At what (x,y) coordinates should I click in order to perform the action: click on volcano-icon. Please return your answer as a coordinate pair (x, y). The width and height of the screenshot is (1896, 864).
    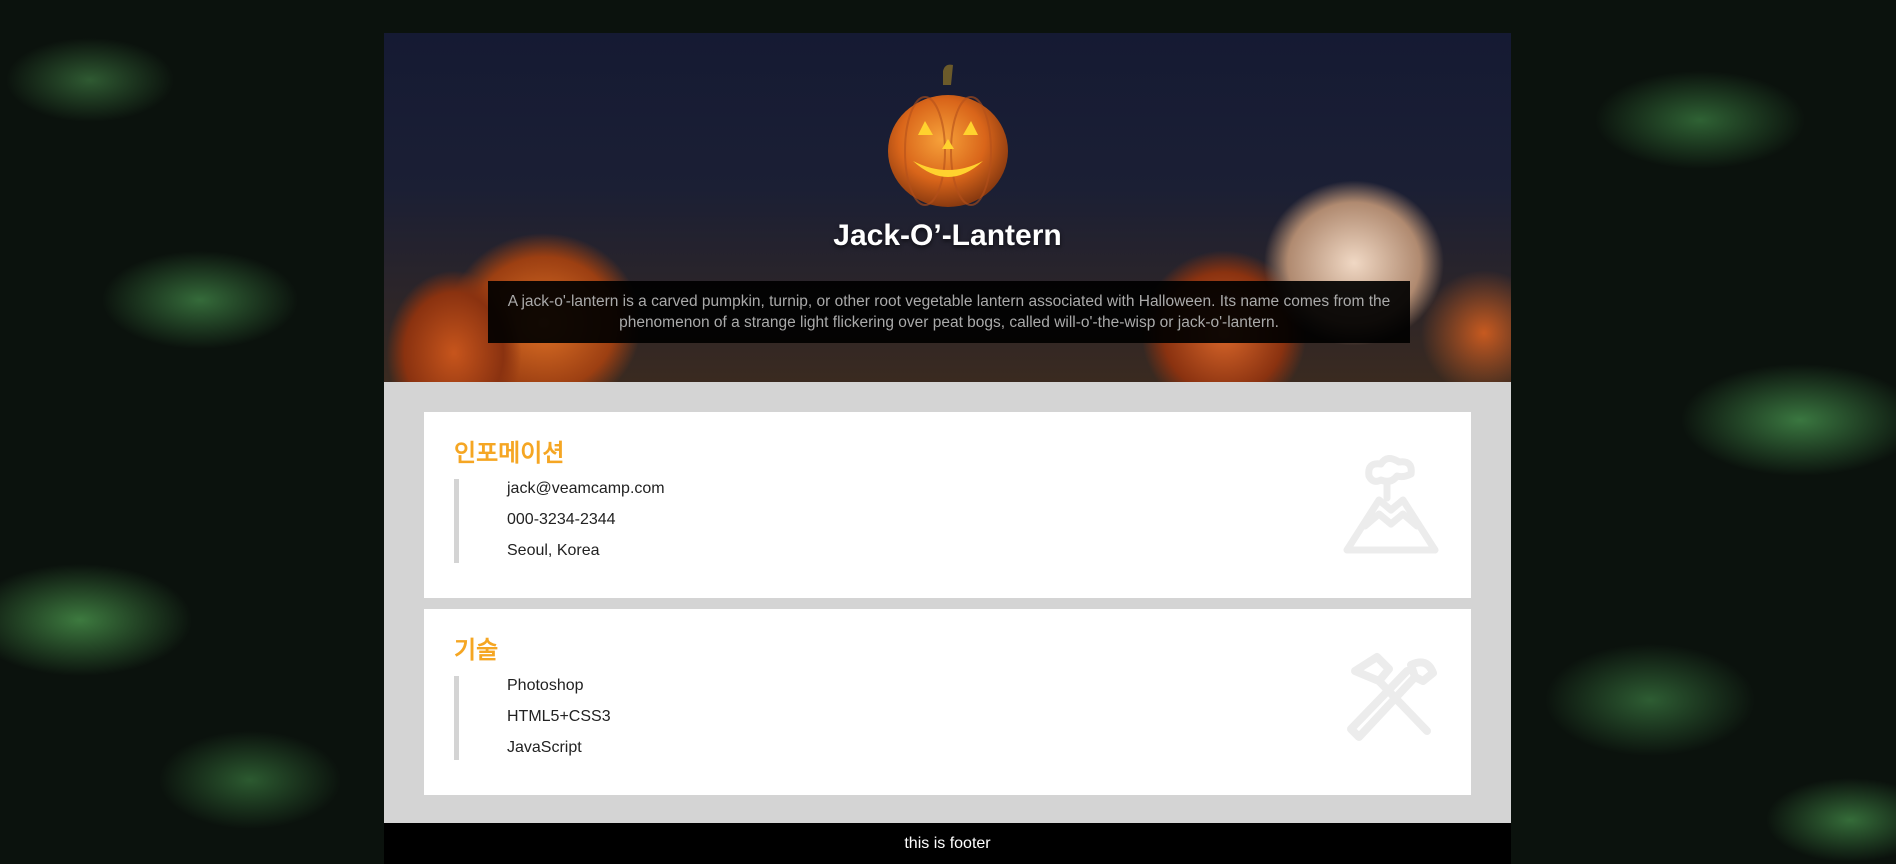
    Looking at the image, I should click on (1391, 504).